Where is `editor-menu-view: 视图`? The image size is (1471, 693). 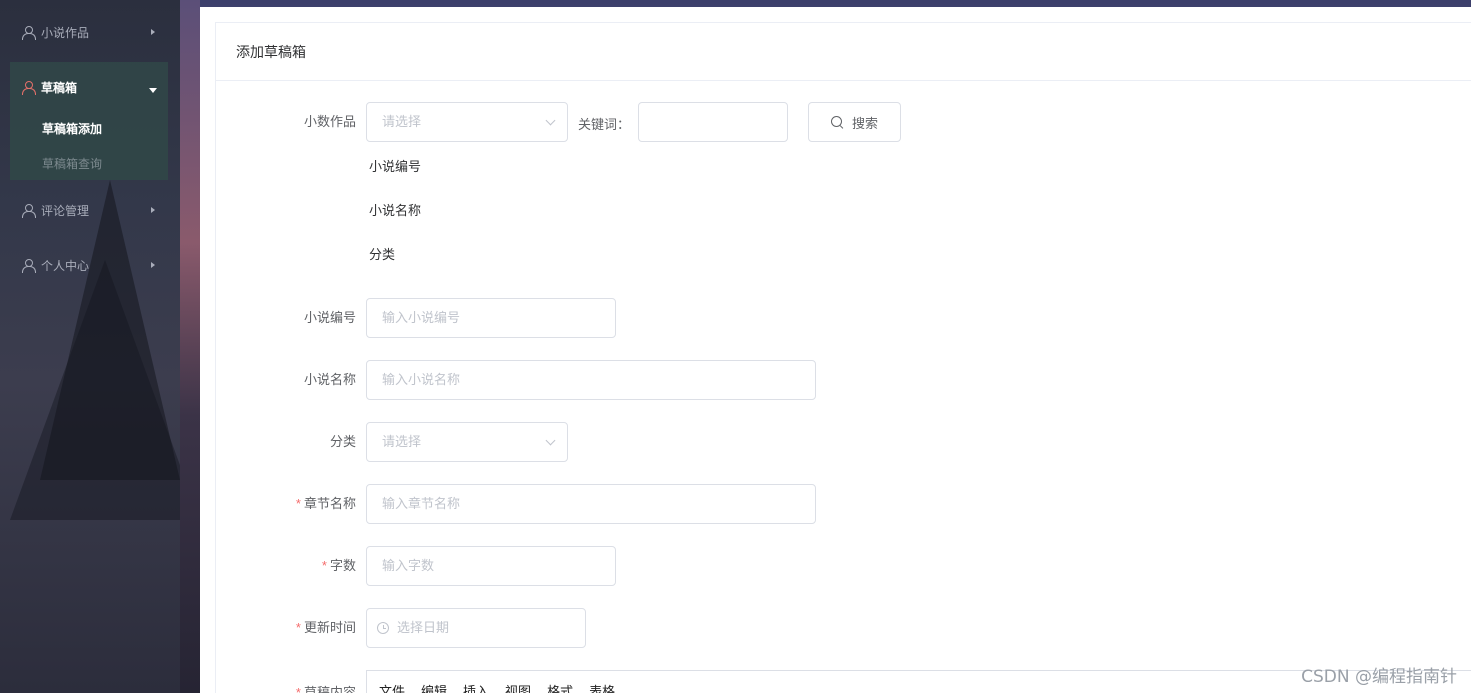
editor-menu-view: 视图 is located at coordinates (518, 687).